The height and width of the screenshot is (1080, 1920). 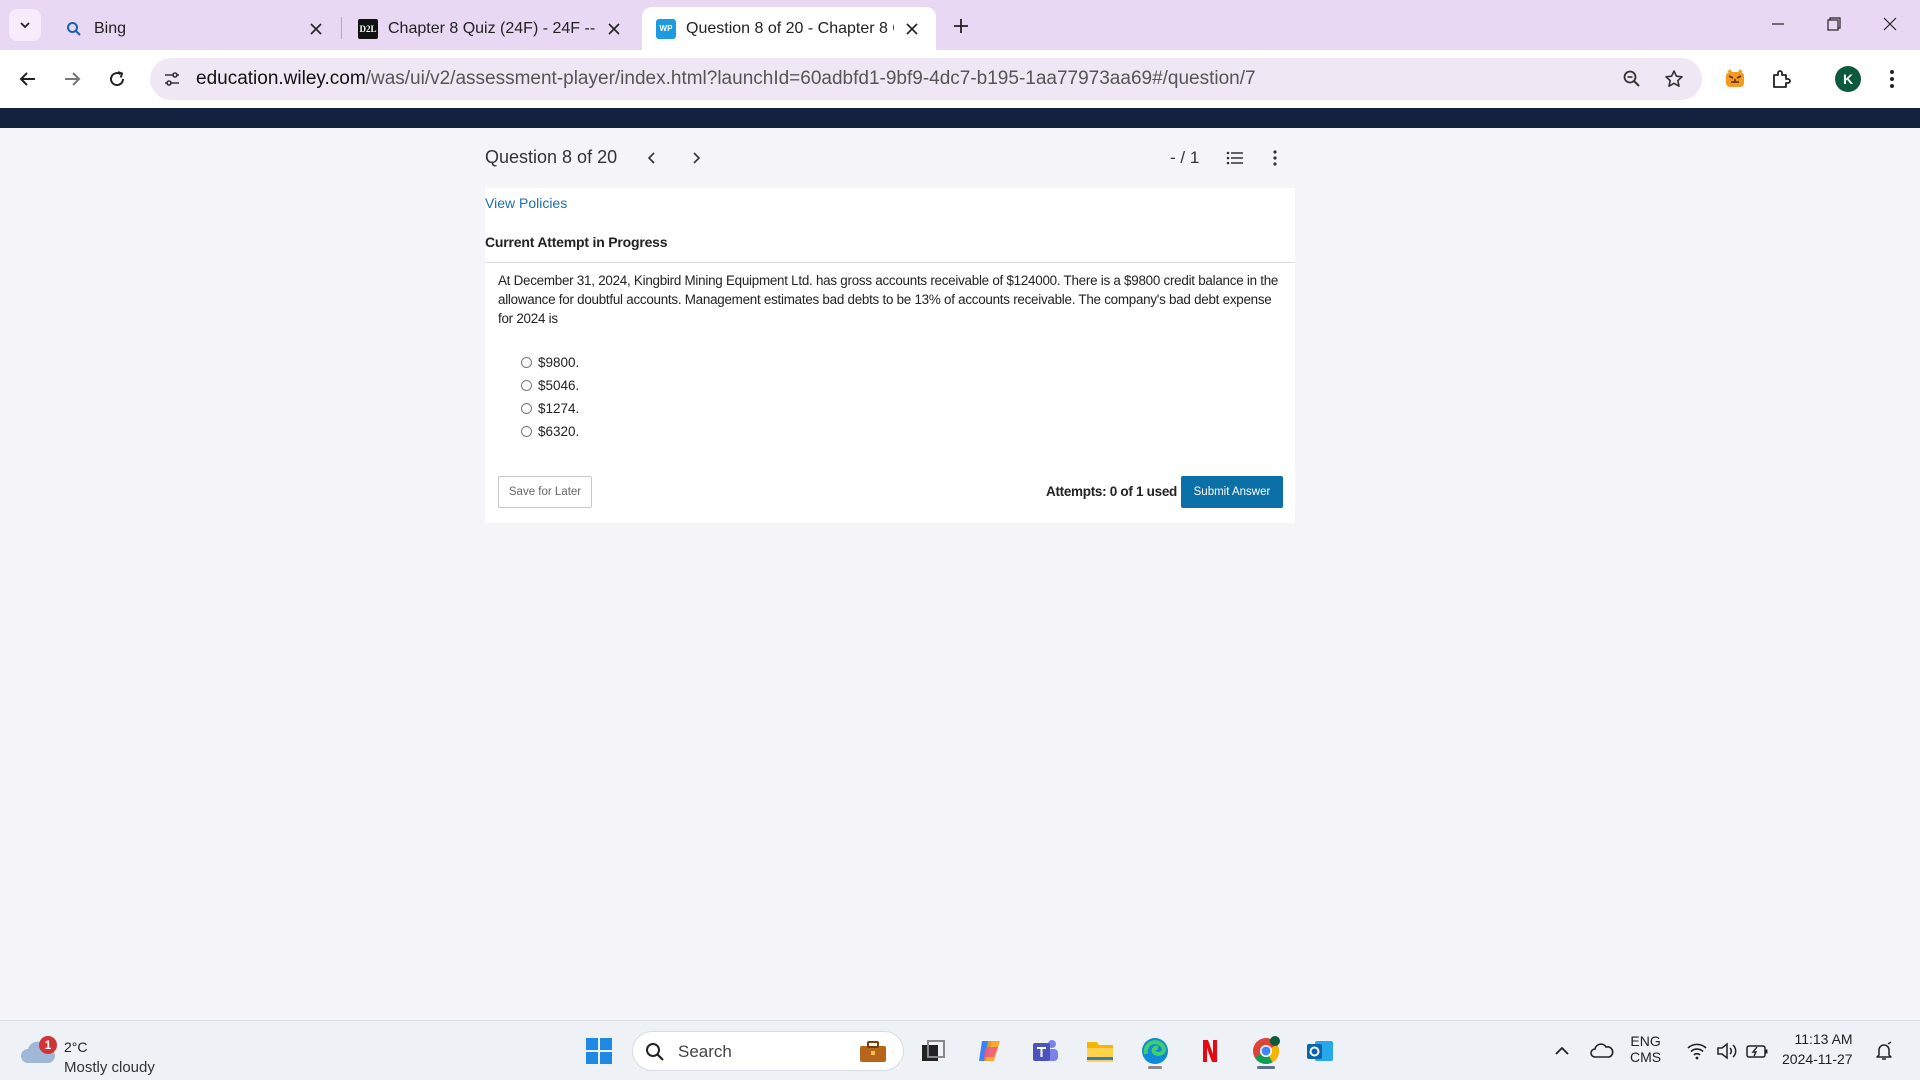 I want to click on submit-answer-button: Submit Answer, so click(x=1232, y=492).